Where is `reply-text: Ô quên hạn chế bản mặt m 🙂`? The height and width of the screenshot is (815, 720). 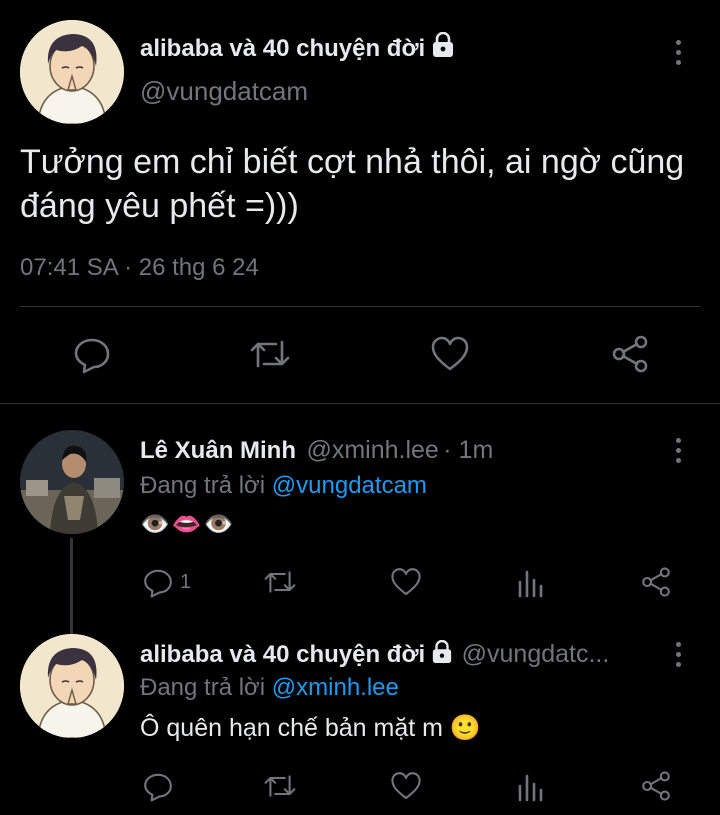 reply-text: Ô quên hạn chế bản mặt m 🙂 is located at coordinates (311, 728).